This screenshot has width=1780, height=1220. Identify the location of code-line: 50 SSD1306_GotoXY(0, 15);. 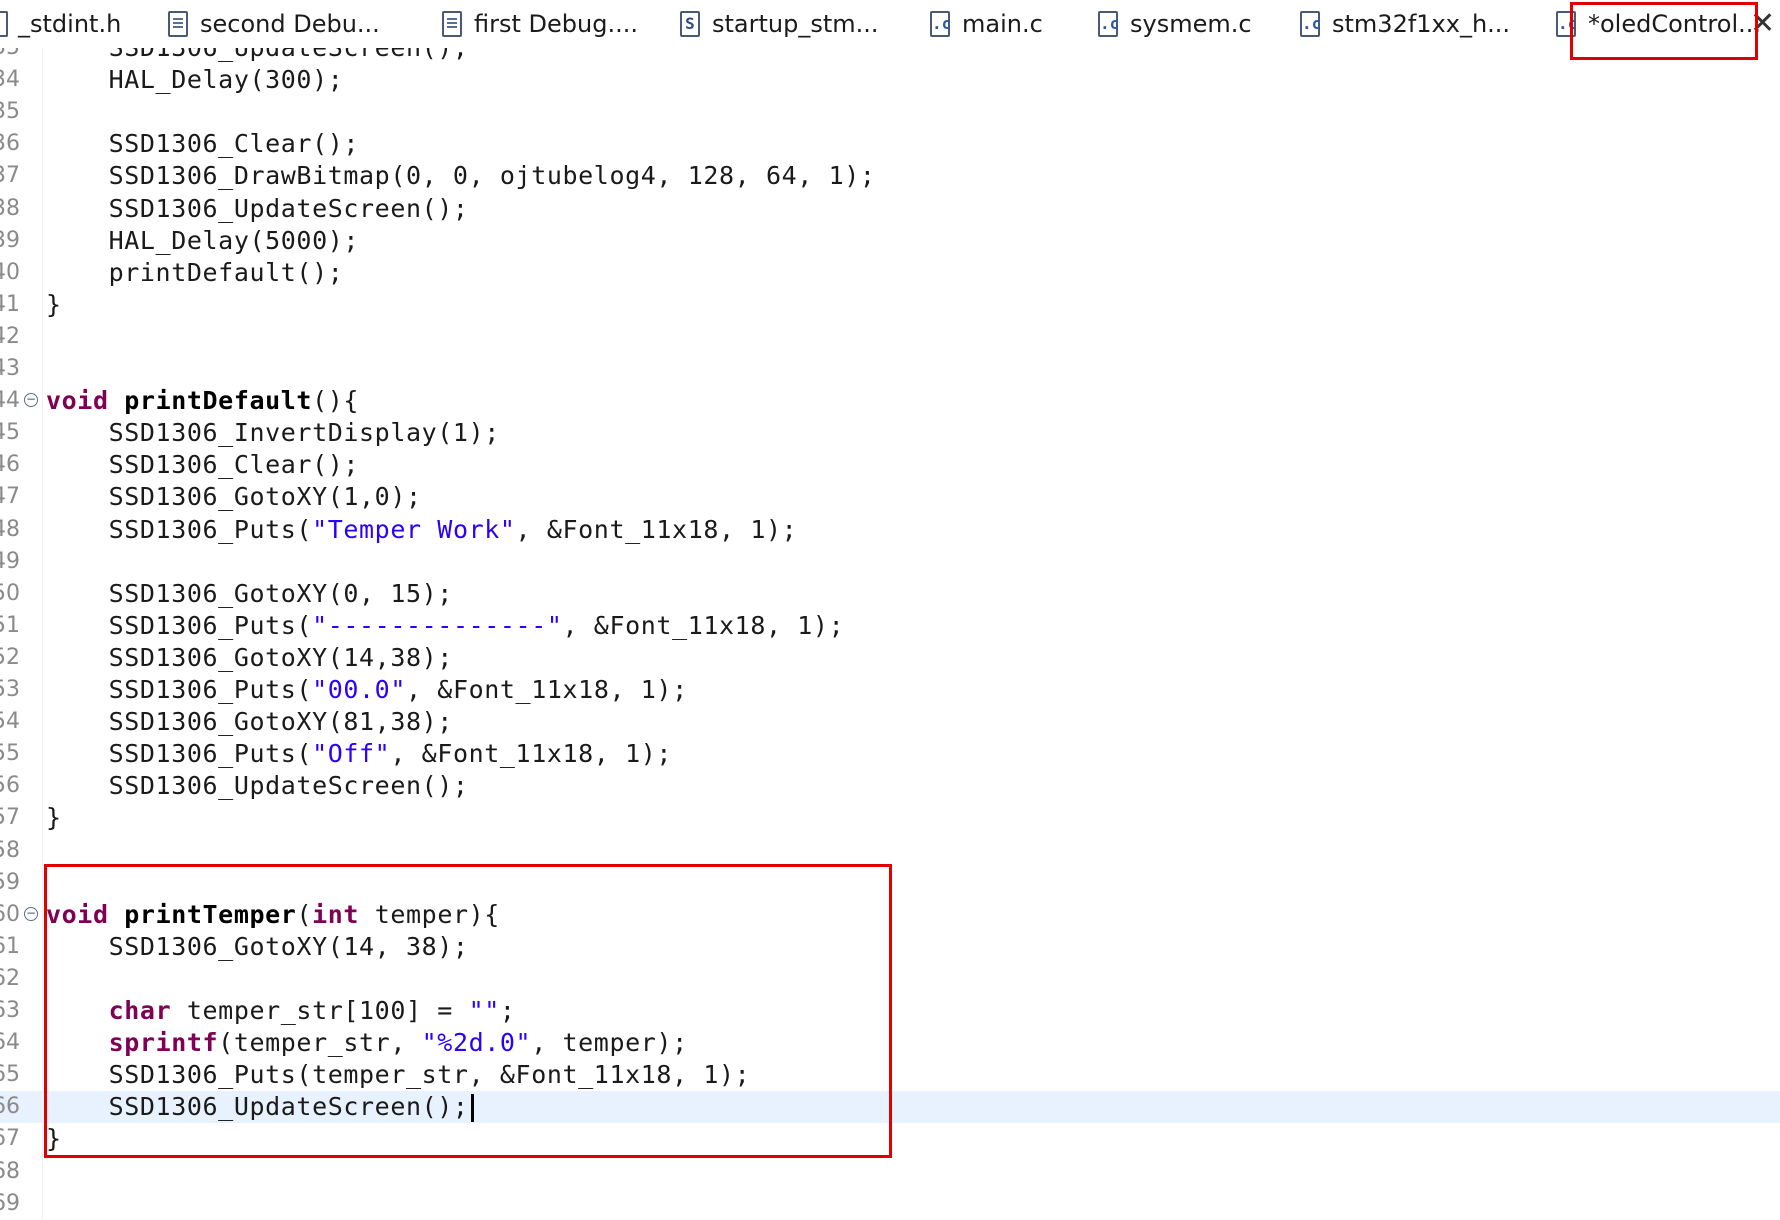
(890, 594).